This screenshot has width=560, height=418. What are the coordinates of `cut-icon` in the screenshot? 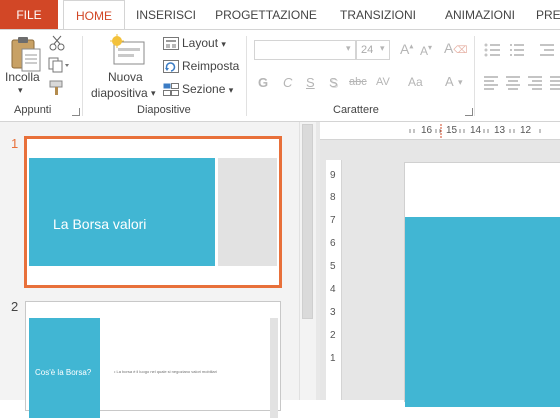 It's located at (57, 44).